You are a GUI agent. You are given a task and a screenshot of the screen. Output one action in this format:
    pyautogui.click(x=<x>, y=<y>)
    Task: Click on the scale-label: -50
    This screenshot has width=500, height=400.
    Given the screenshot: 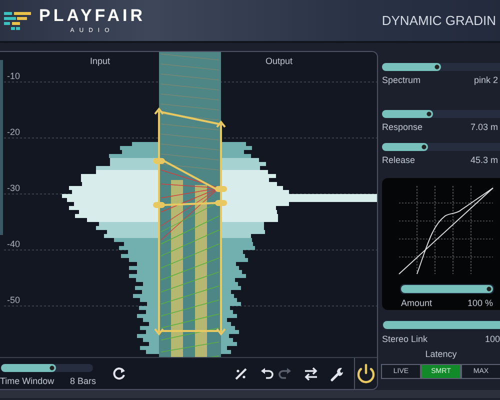 What is the action you would take?
    pyautogui.click(x=13, y=300)
    